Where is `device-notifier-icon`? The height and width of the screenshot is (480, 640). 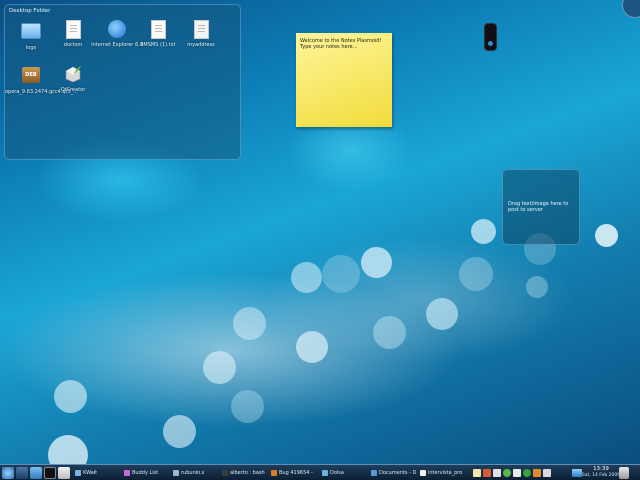
device-notifier-icon is located at coordinates (490, 37).